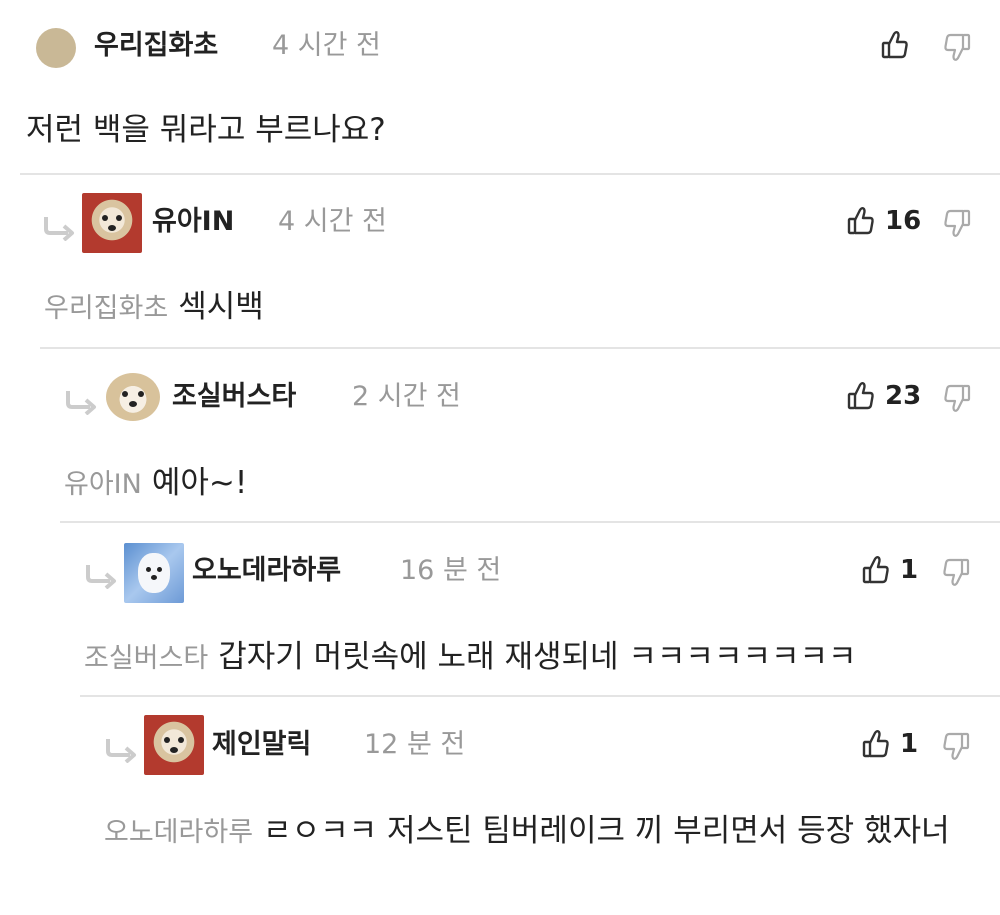  I want to click on comment-body: 조실버스타 갑자기 머릿속에 노래 재생되네 ㅋㅋㅋㅋㅋㅋㅋㅋ, so click(470, 658).